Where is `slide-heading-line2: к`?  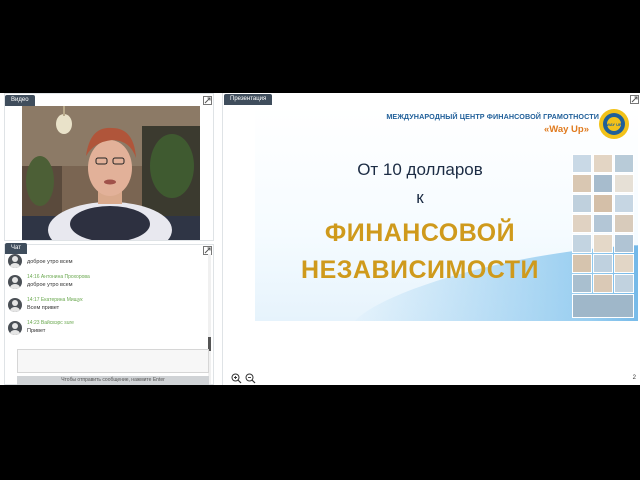 slide-heading-line2: к is located at coordinates (420, 197).